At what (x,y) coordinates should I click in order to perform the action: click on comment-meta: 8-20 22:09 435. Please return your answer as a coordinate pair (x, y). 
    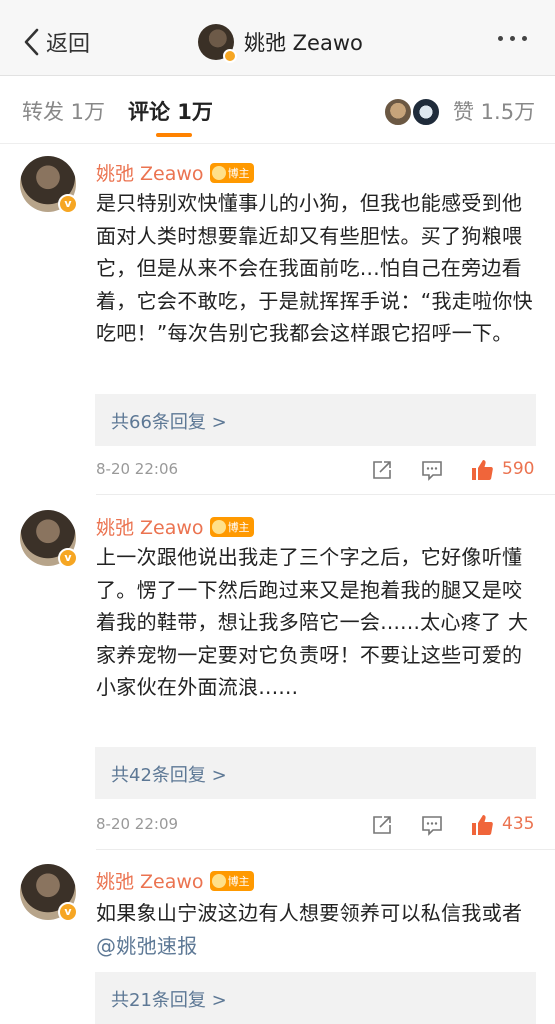
    Looking at the image, I should click on (277, 825).